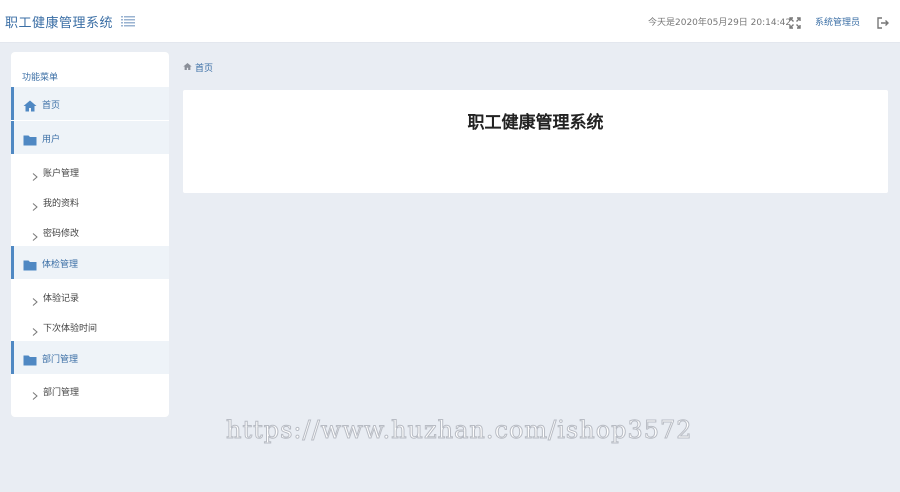 The width and height of the screenshot is (900, 492). Describe the element at coordinates (60, 265) in the screenshot. I see `sidebar-group-label: 体检管理` at that location.